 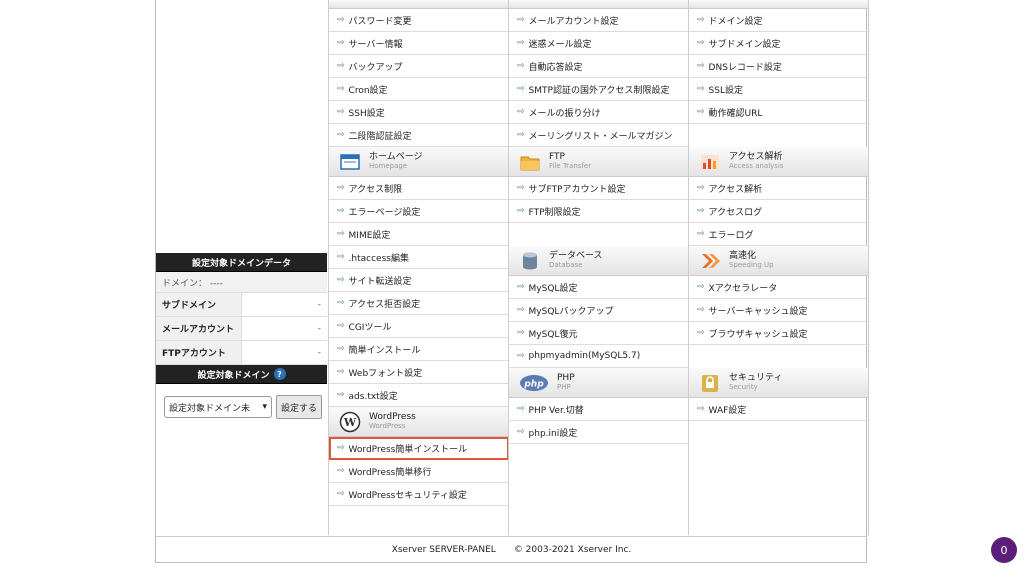 What do you see at coordinates (419, 234) in the screenshot?
I see `menu-item: ⇨ MIME設定` at bounding box center [419, 234].